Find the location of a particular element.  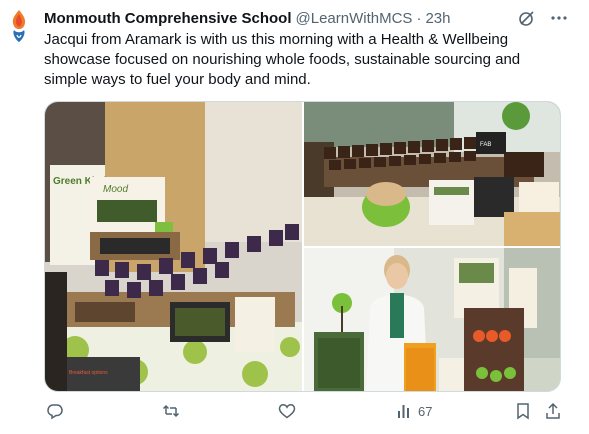

reply-button is located at coordinates (55, 411).